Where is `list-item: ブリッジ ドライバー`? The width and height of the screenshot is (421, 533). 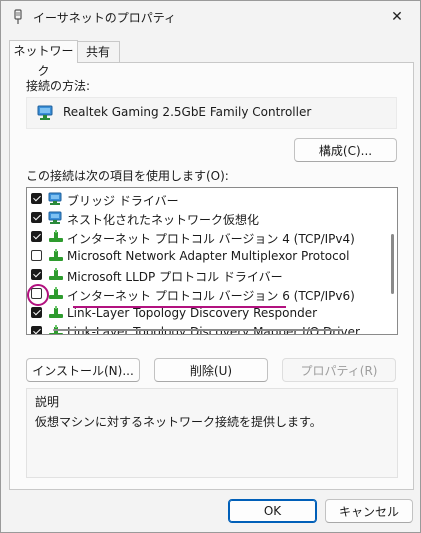 list-item: ブリッジ ドライバー is located at coordinates (202, 199).